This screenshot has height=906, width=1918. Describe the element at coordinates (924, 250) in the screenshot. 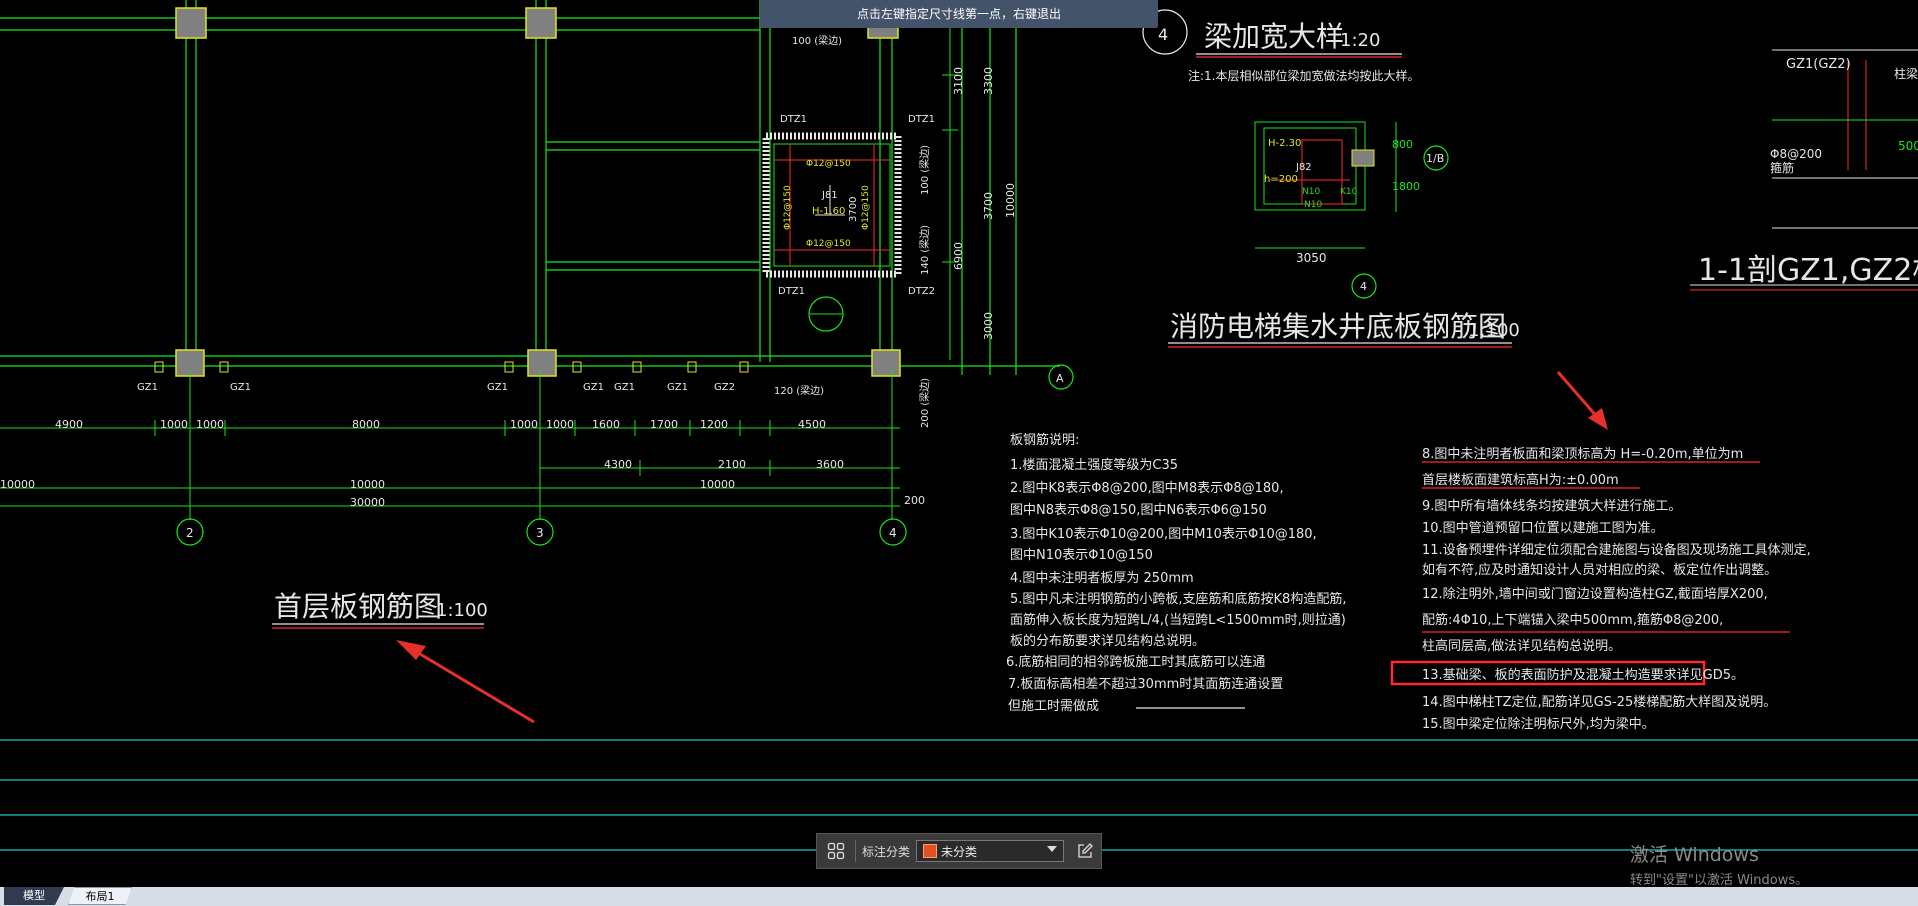

I see `note-140: 140 (梁边)` at that location.